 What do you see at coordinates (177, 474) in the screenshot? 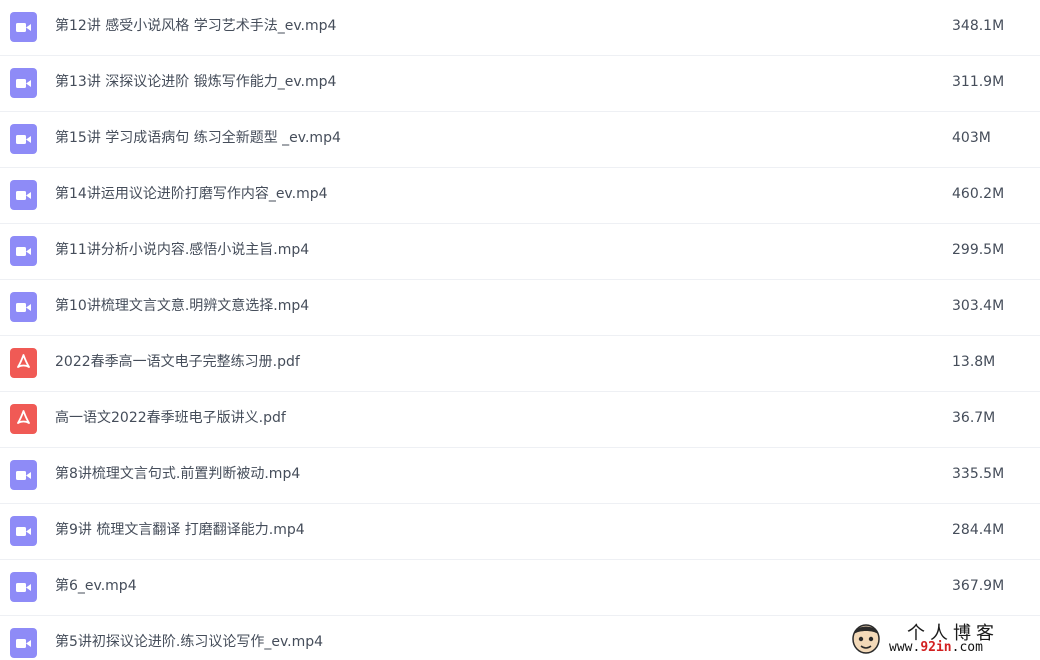
I see `file-name: 第8讲梳理文言句式.前置判断被动.mp4` at bounding box center [177, 474].